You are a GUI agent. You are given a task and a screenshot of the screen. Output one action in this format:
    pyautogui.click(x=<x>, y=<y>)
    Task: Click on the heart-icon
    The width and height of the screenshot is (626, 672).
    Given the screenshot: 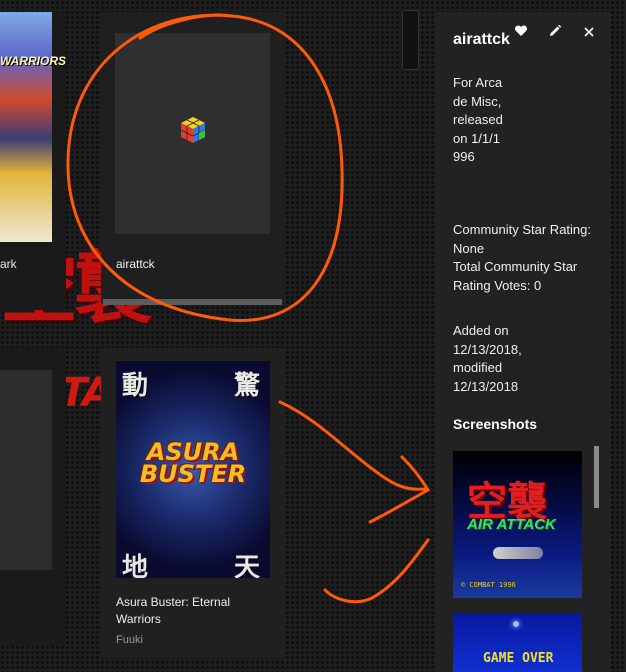 What is the action you would take?
    pyautogui.click(x=521, y=33)
    